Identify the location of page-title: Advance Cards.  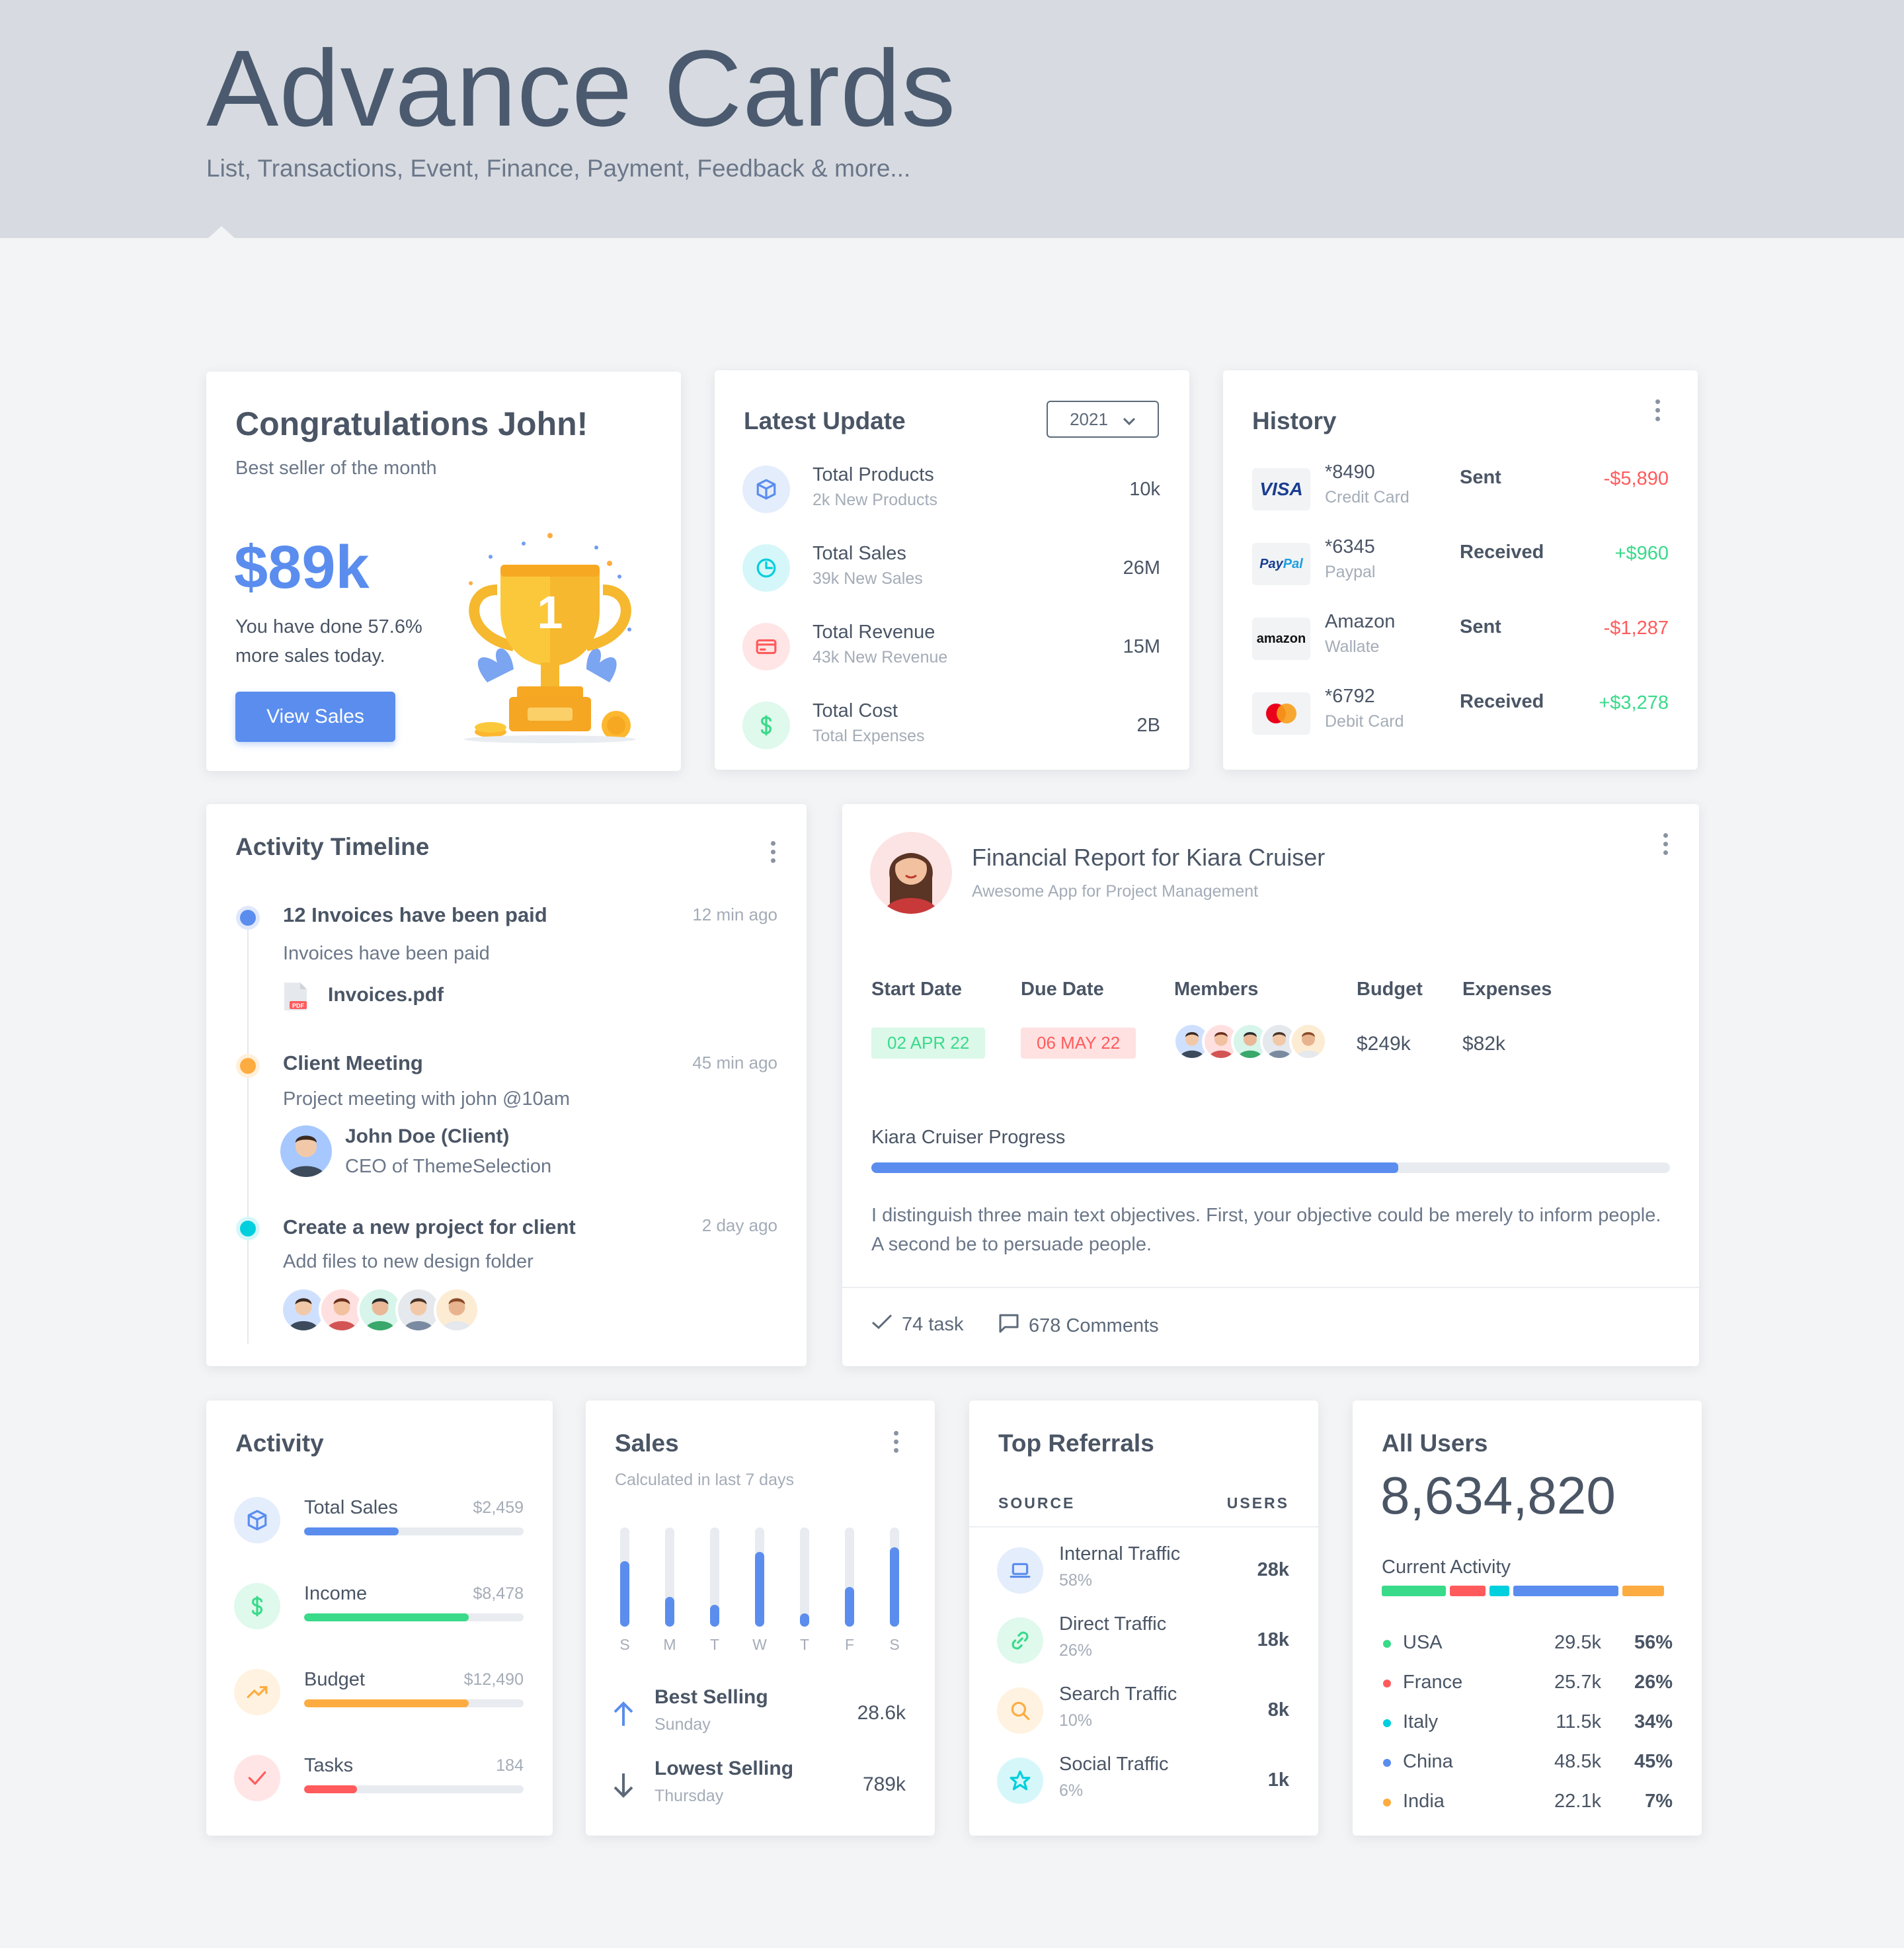
(581, 88).